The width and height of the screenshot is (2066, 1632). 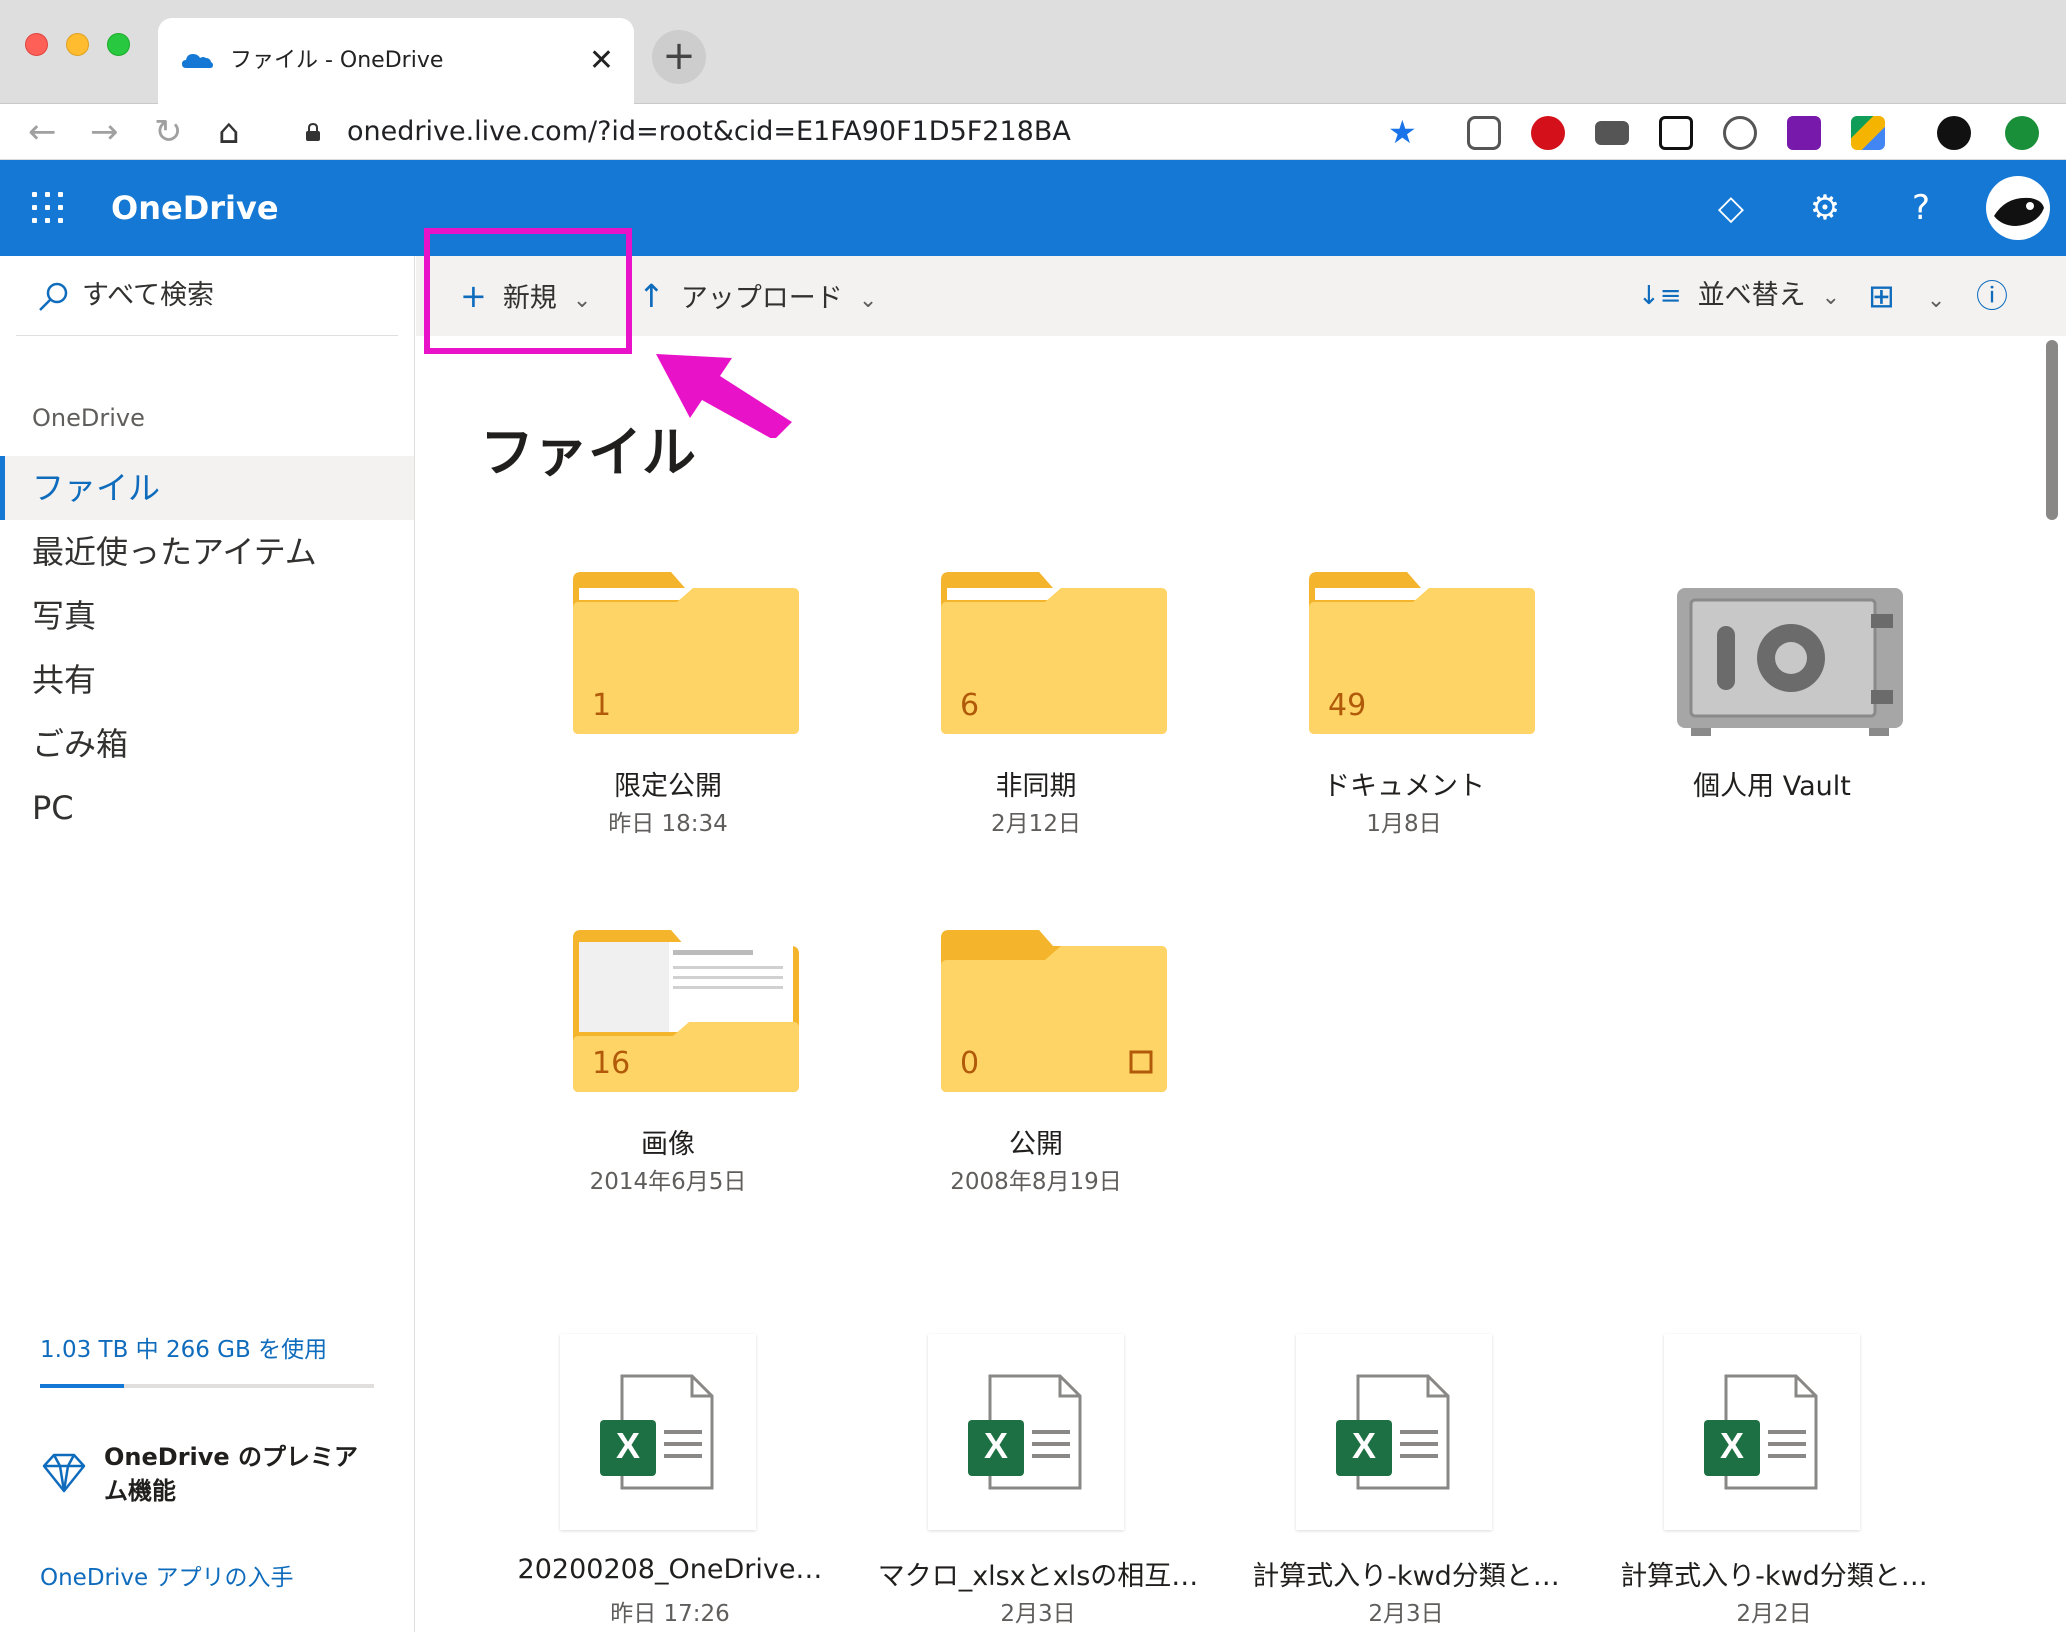 I want to click on vault-name: 個人用 Vault, so click(x=1772, y=783).